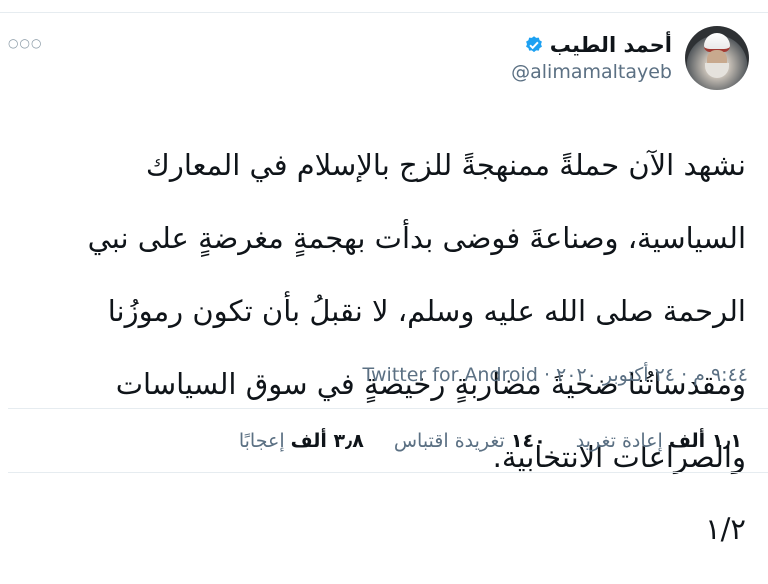 The width and height of the screenshot is (768, 584). Describe the element at coordinates (725, 529) in the screenshot. I see `tweet-line: ١/٢` at that location.